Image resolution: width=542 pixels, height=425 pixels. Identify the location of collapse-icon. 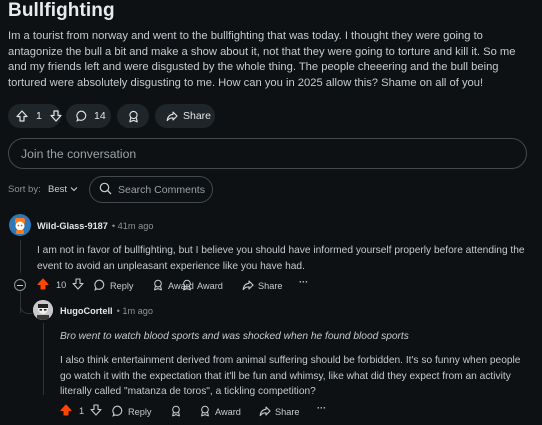
(20, 285).